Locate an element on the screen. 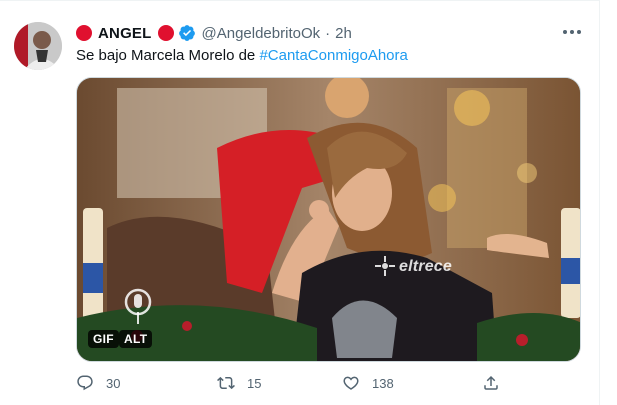 This screenshot has width=617, height=405. reply-icon is located at coordinates (85, 383).